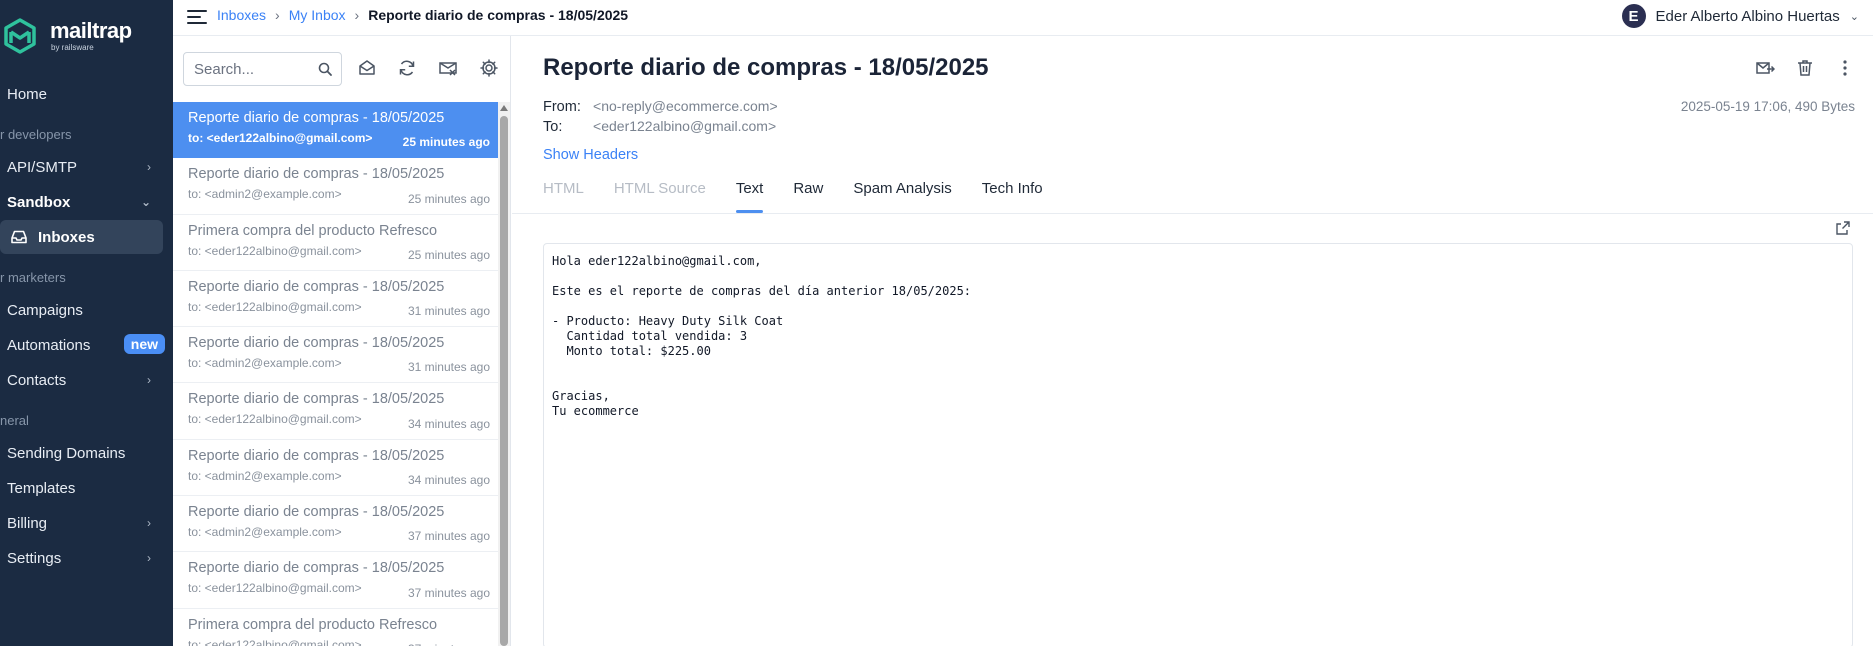  I want to click on sidebar-item-sending-domains: Sending Domains, so click(86, 453).